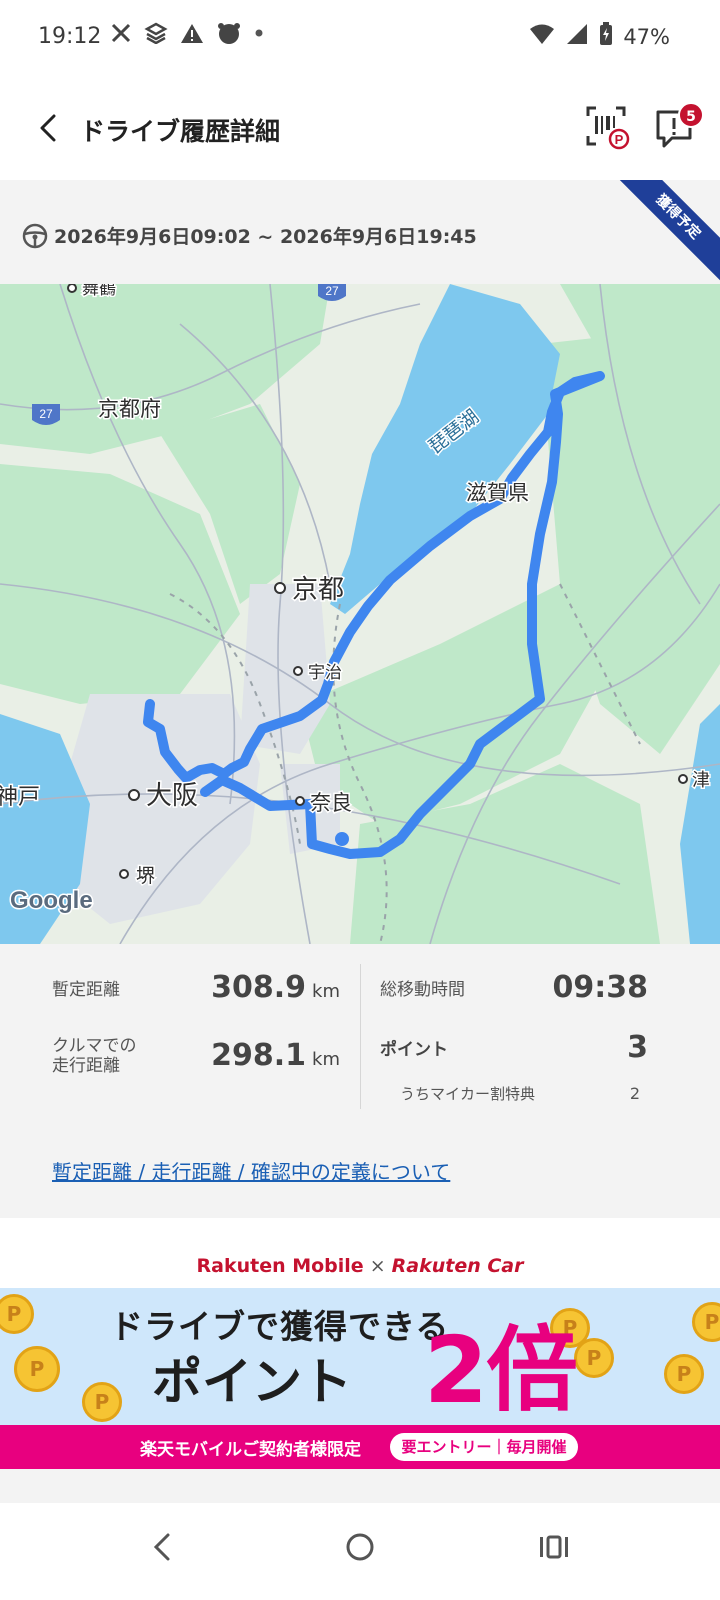  I want to click on total-time-value: 09:38, so click(600, 987).